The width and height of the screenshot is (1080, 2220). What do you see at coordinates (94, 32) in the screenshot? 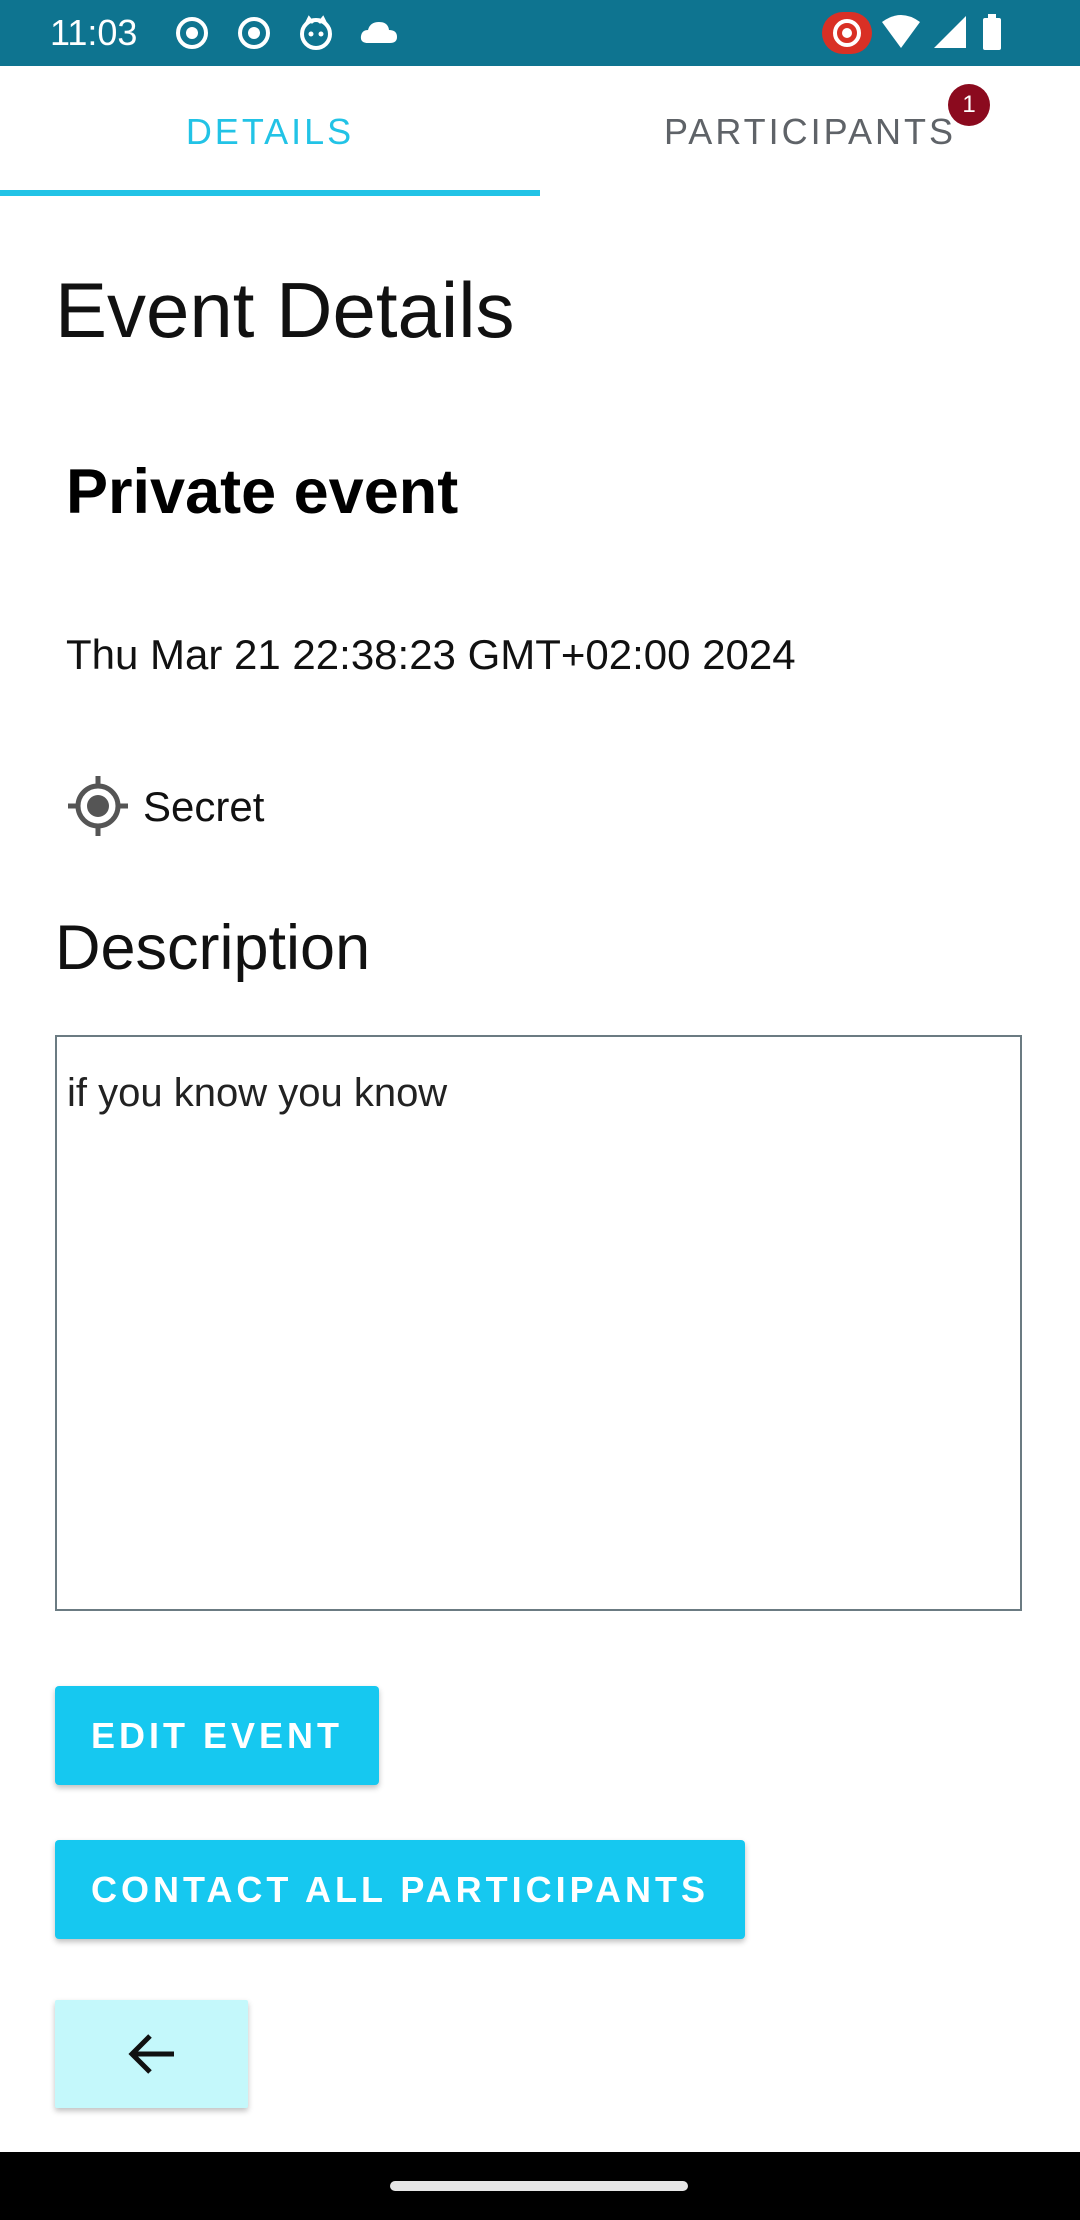
I see `status-time: 11:03` at bounding box center [94, 32].